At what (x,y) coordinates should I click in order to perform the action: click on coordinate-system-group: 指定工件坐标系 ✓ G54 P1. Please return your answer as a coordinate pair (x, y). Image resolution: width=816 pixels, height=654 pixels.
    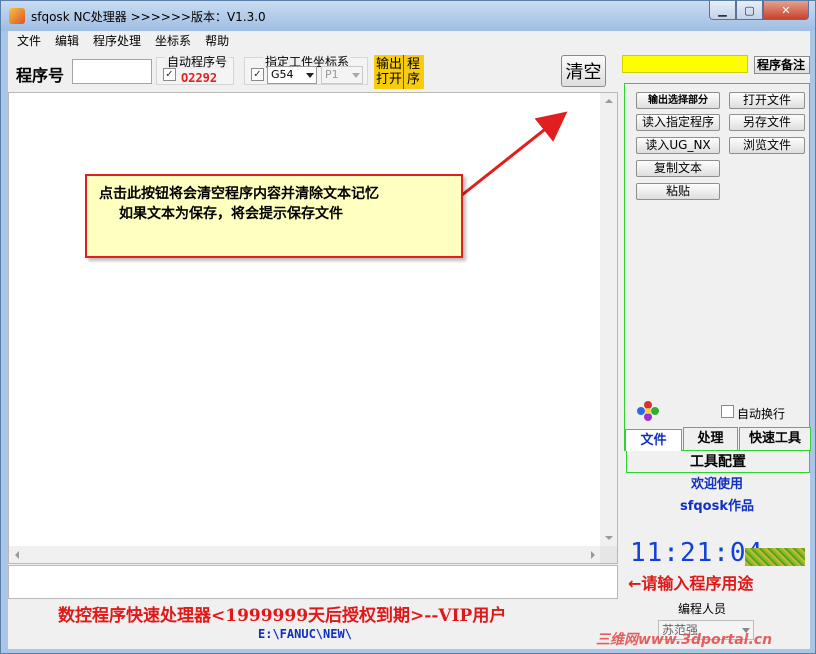
    Looking at the image, I should click on (306, 70).